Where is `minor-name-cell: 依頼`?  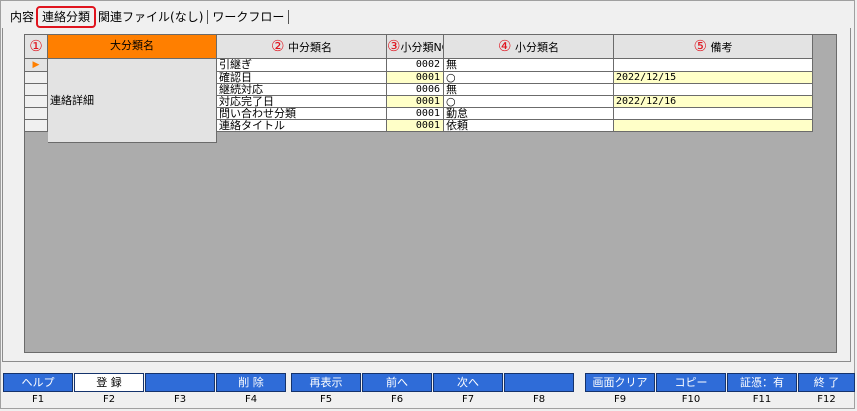
minor-name-cell: 依頼 is located at coordinates (529, 126).